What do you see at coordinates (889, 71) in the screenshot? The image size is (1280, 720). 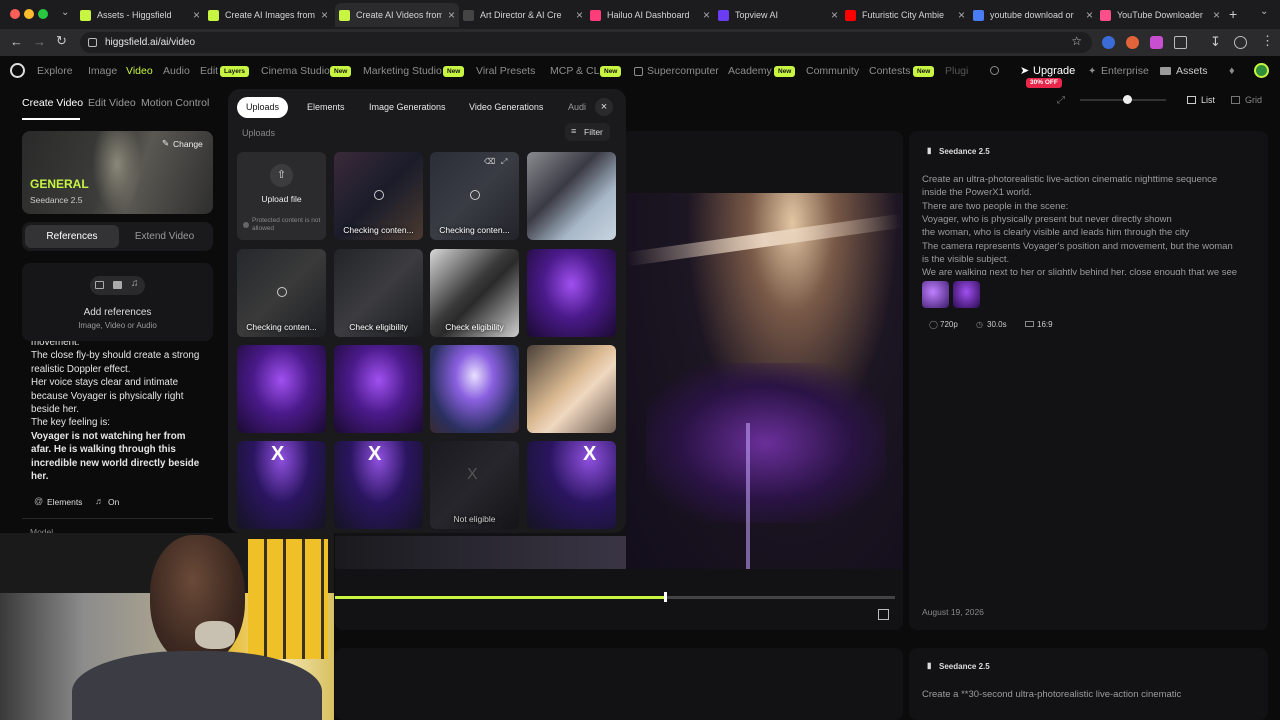 I see `nav-contests: Contests` at bounding box center [889, 71].